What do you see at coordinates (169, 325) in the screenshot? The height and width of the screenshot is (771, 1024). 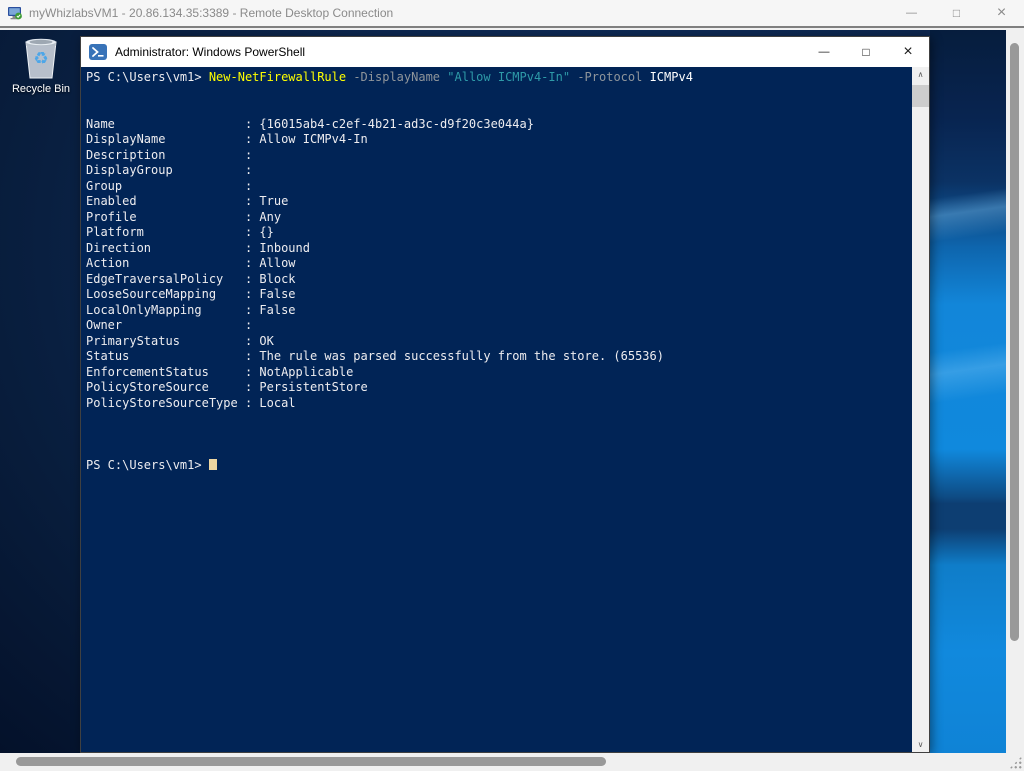 I see `console-line: Owner :` at bounding box center [169, 325].